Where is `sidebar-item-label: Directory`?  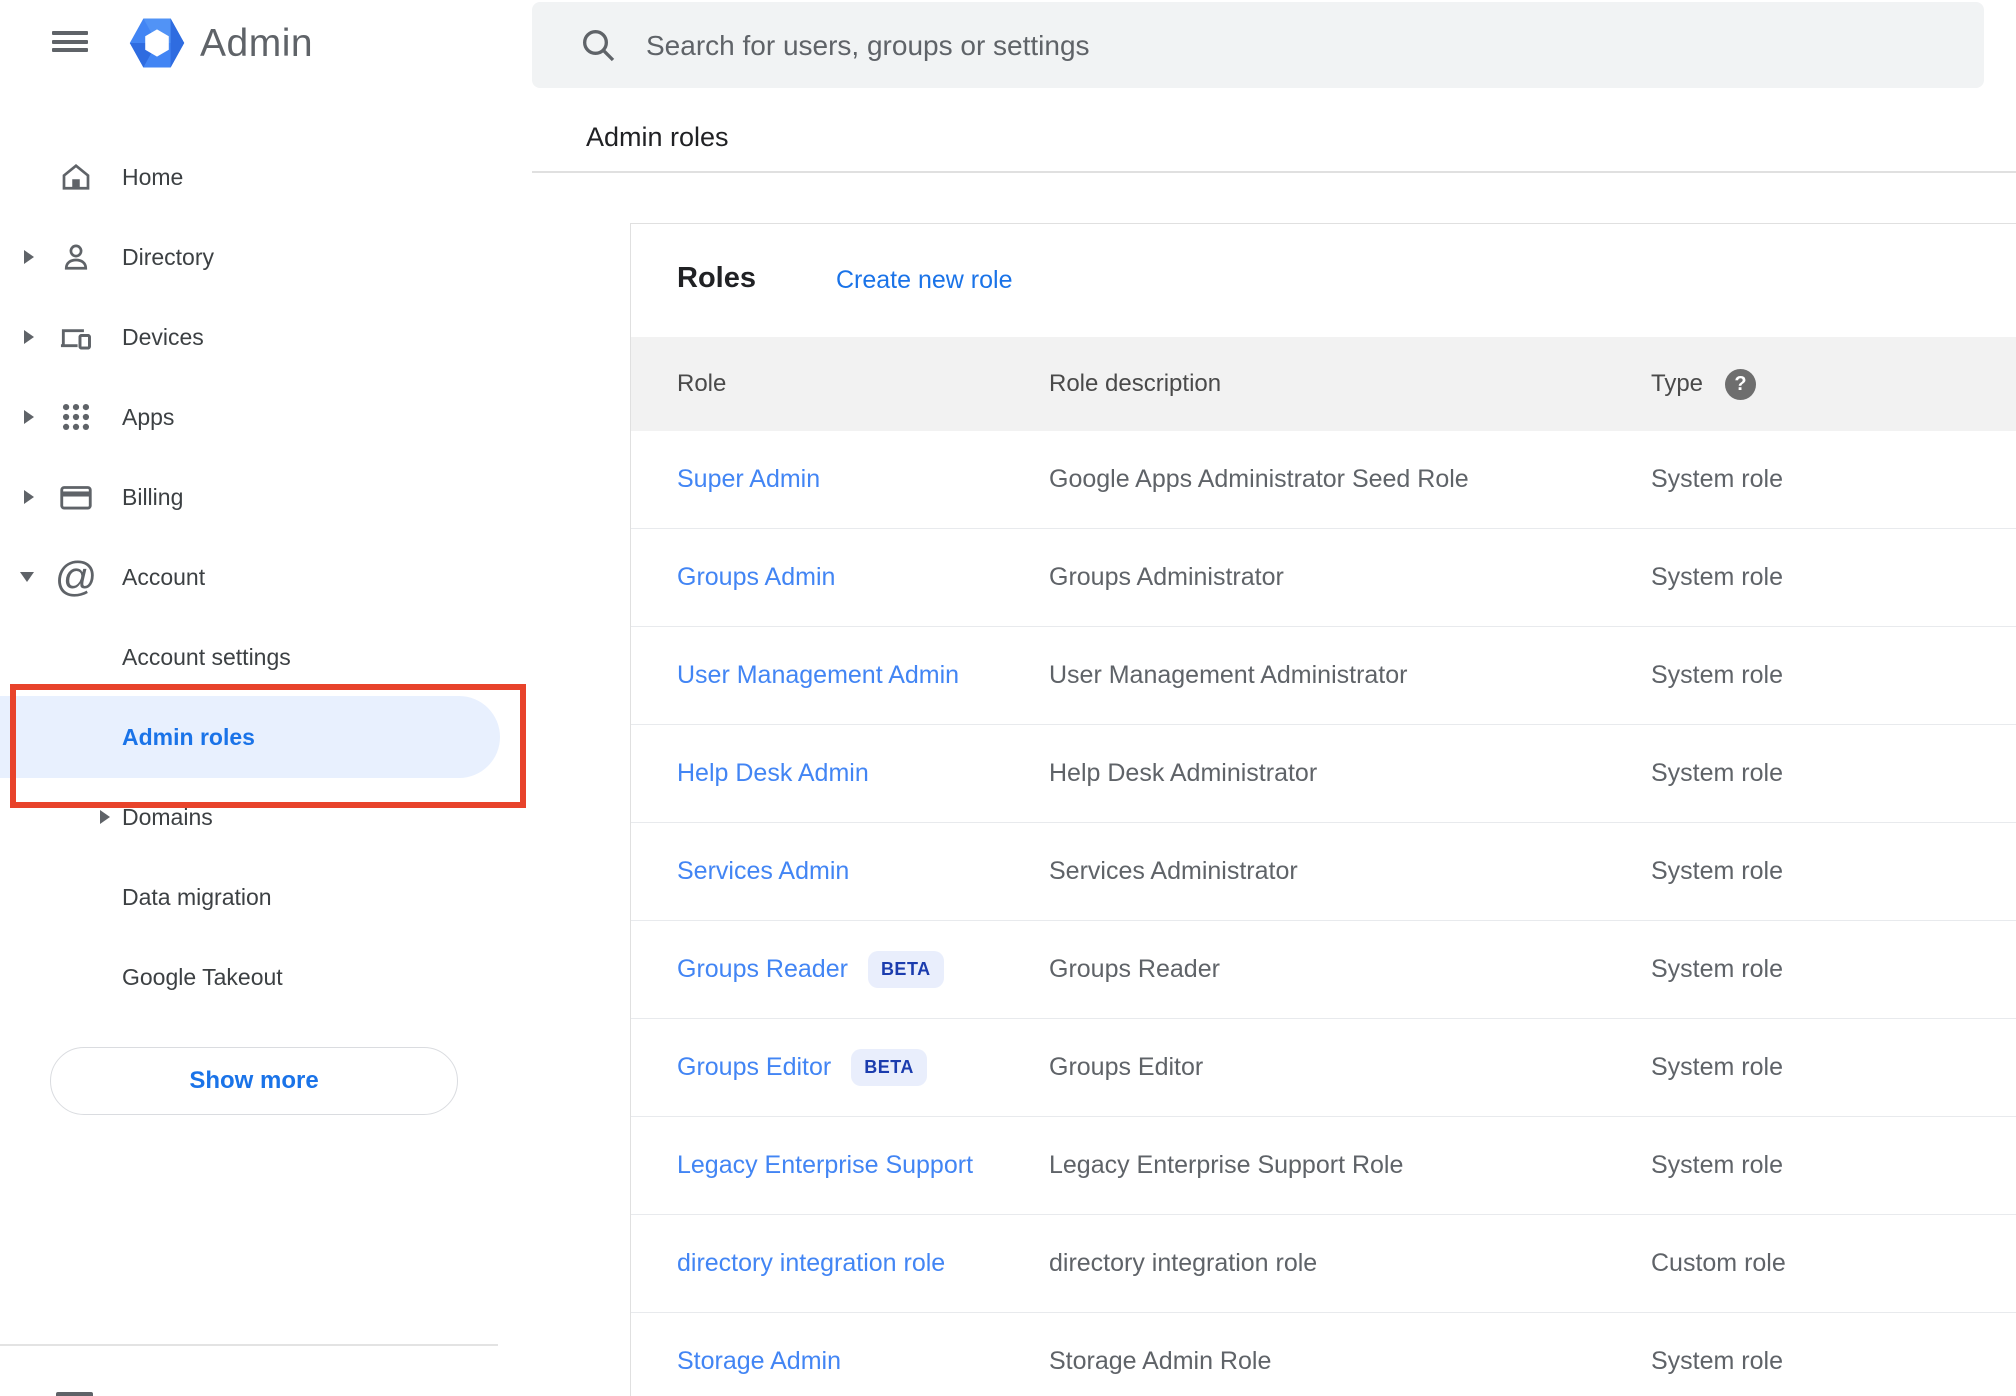
sidebar-item-label: Directory is located at coordinates (168, 256).